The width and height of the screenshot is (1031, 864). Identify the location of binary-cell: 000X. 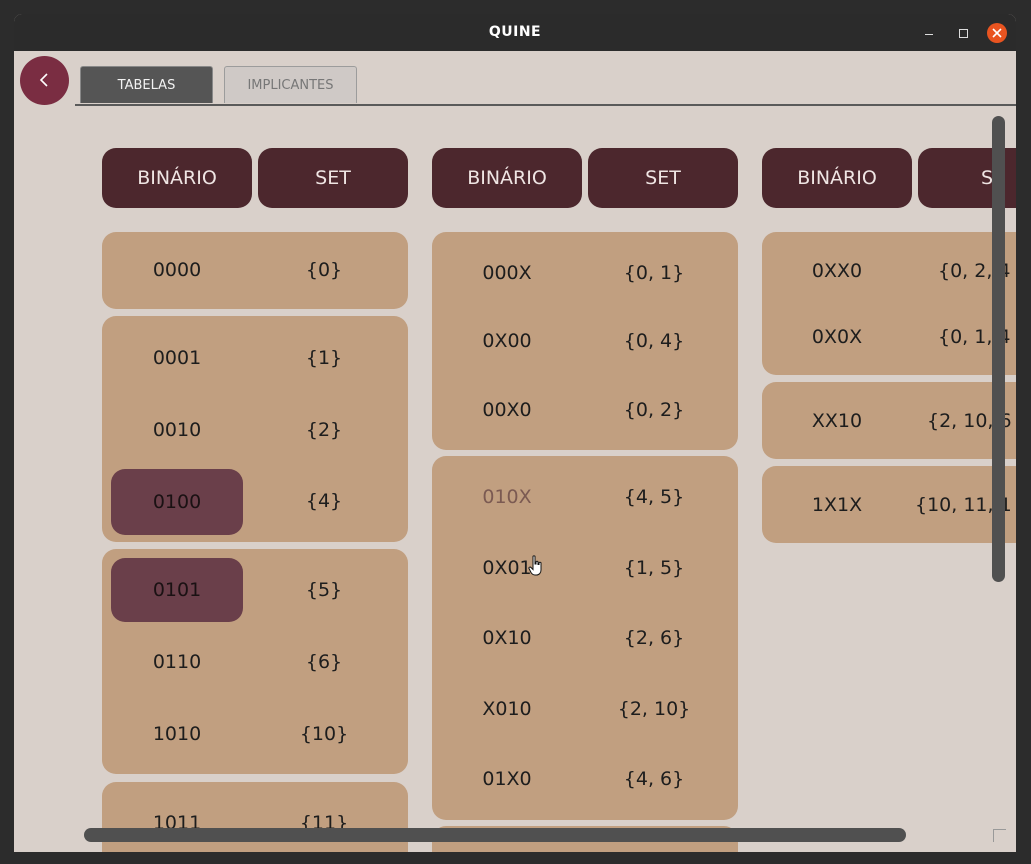
(507, 273).